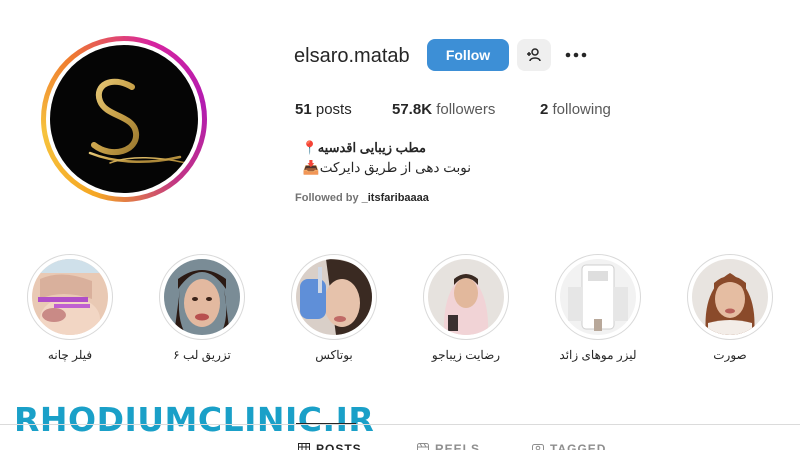  I want to click on following-link: 2 following, so click(575, 109).